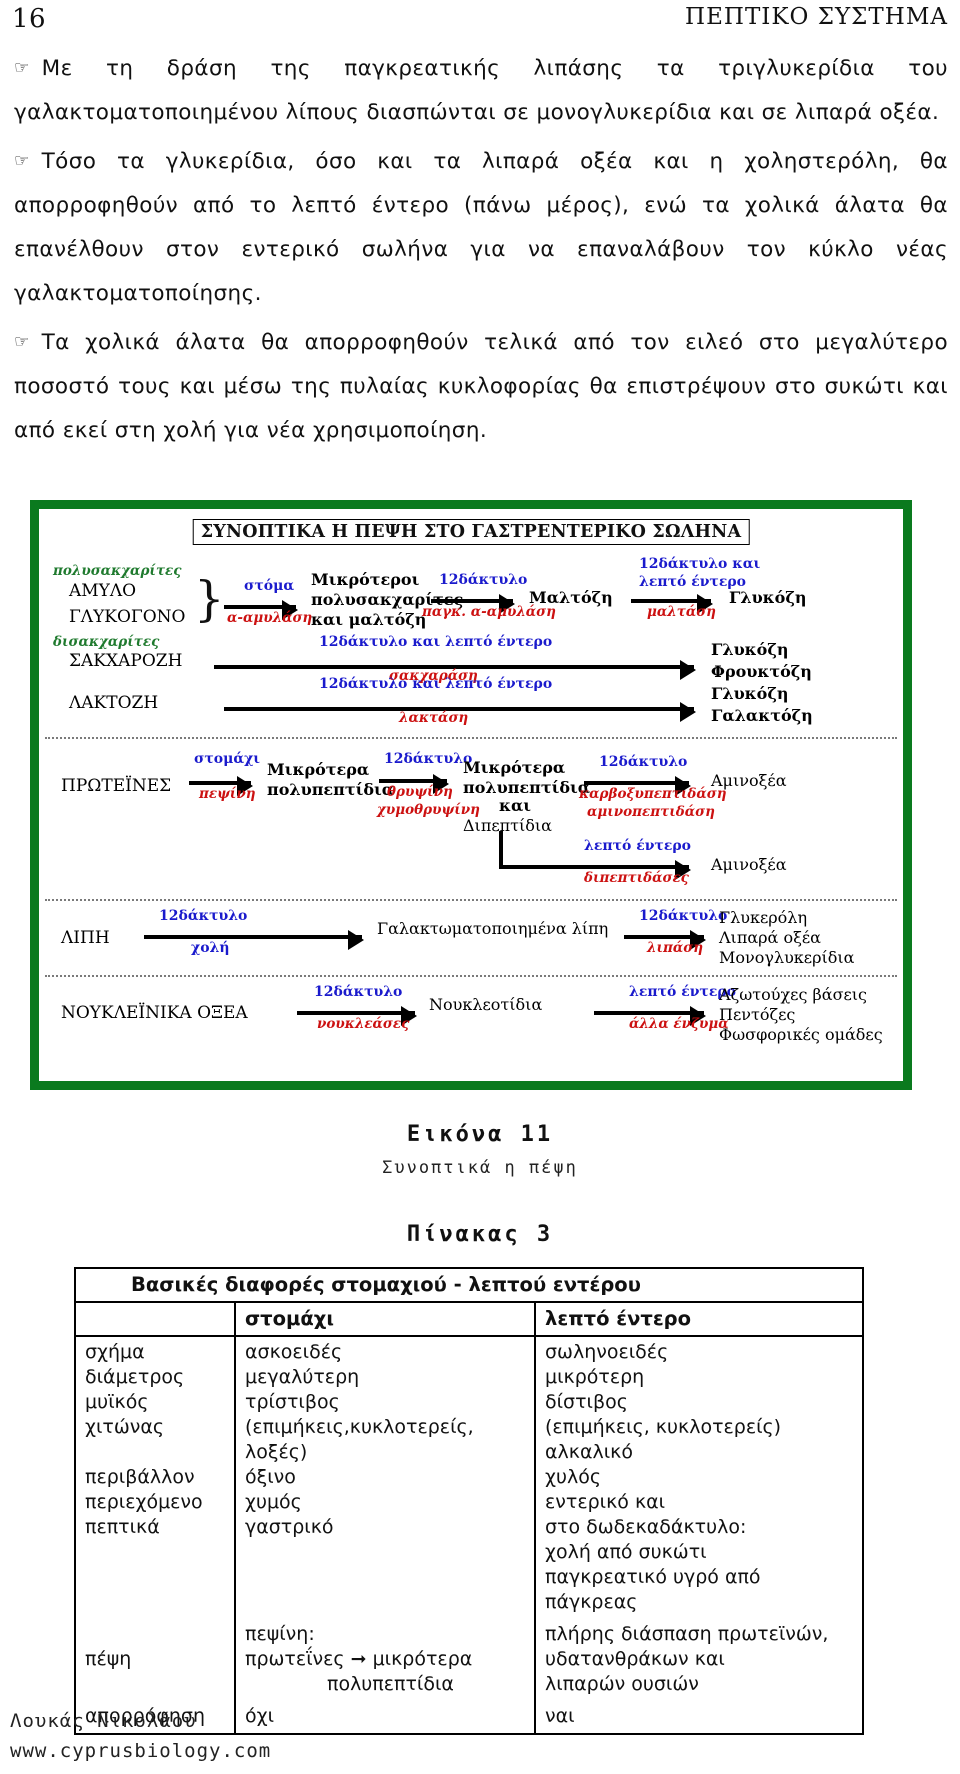  Describe the element at coordinates (269, 586) in the screenshot. I see `site-mouth: στόμα` at that location.